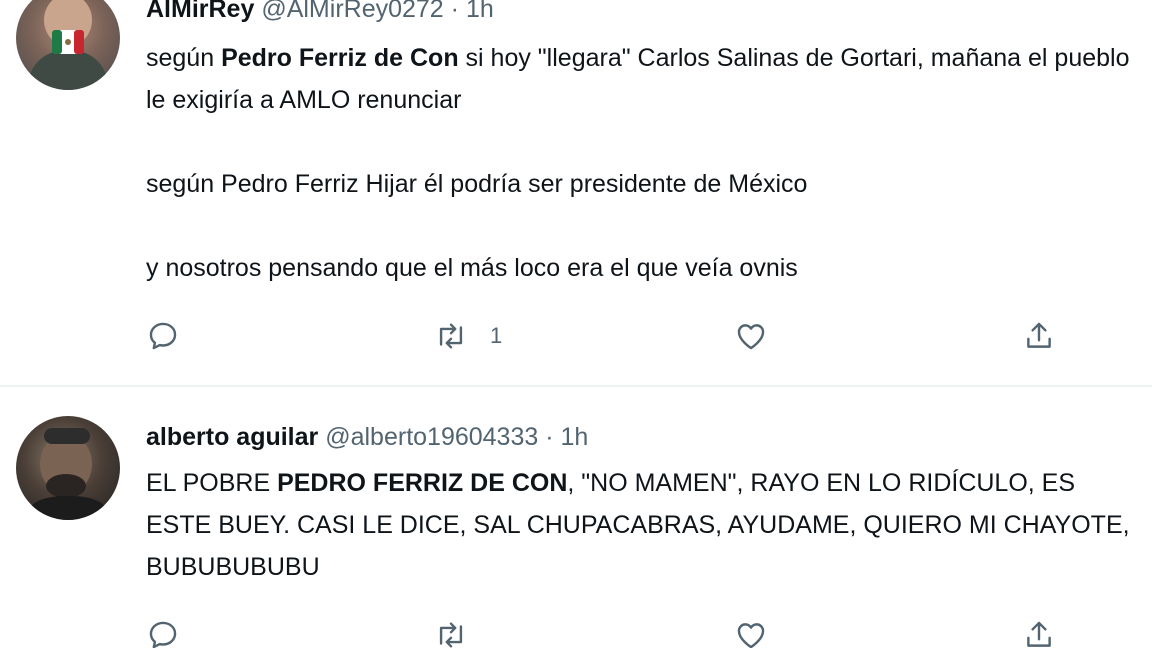 The height and width of the screenshot is (648, 1152). I want to click on bold-text: PEDRO FERRIZ DE CON, so click(422, 483).